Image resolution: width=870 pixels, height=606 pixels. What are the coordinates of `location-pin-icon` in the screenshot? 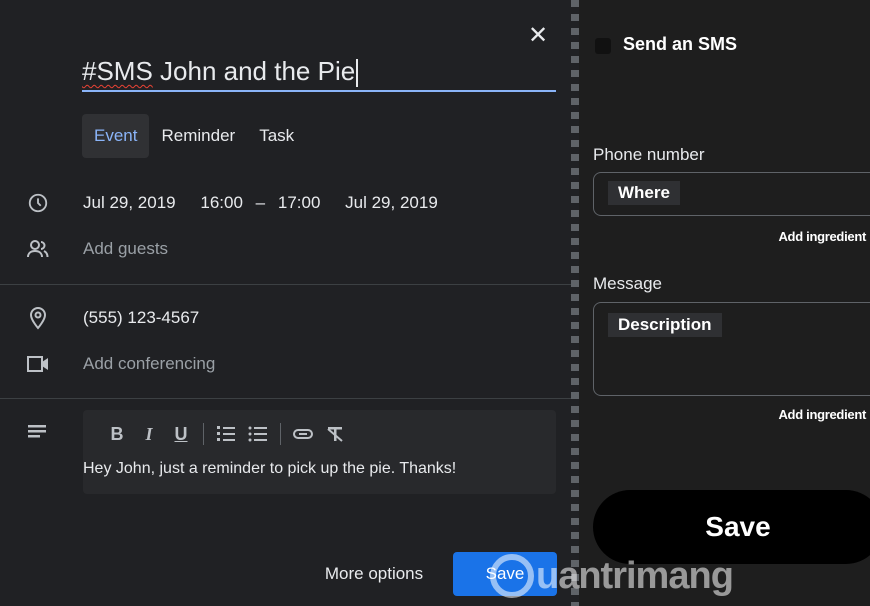 It's located at (38, 318).